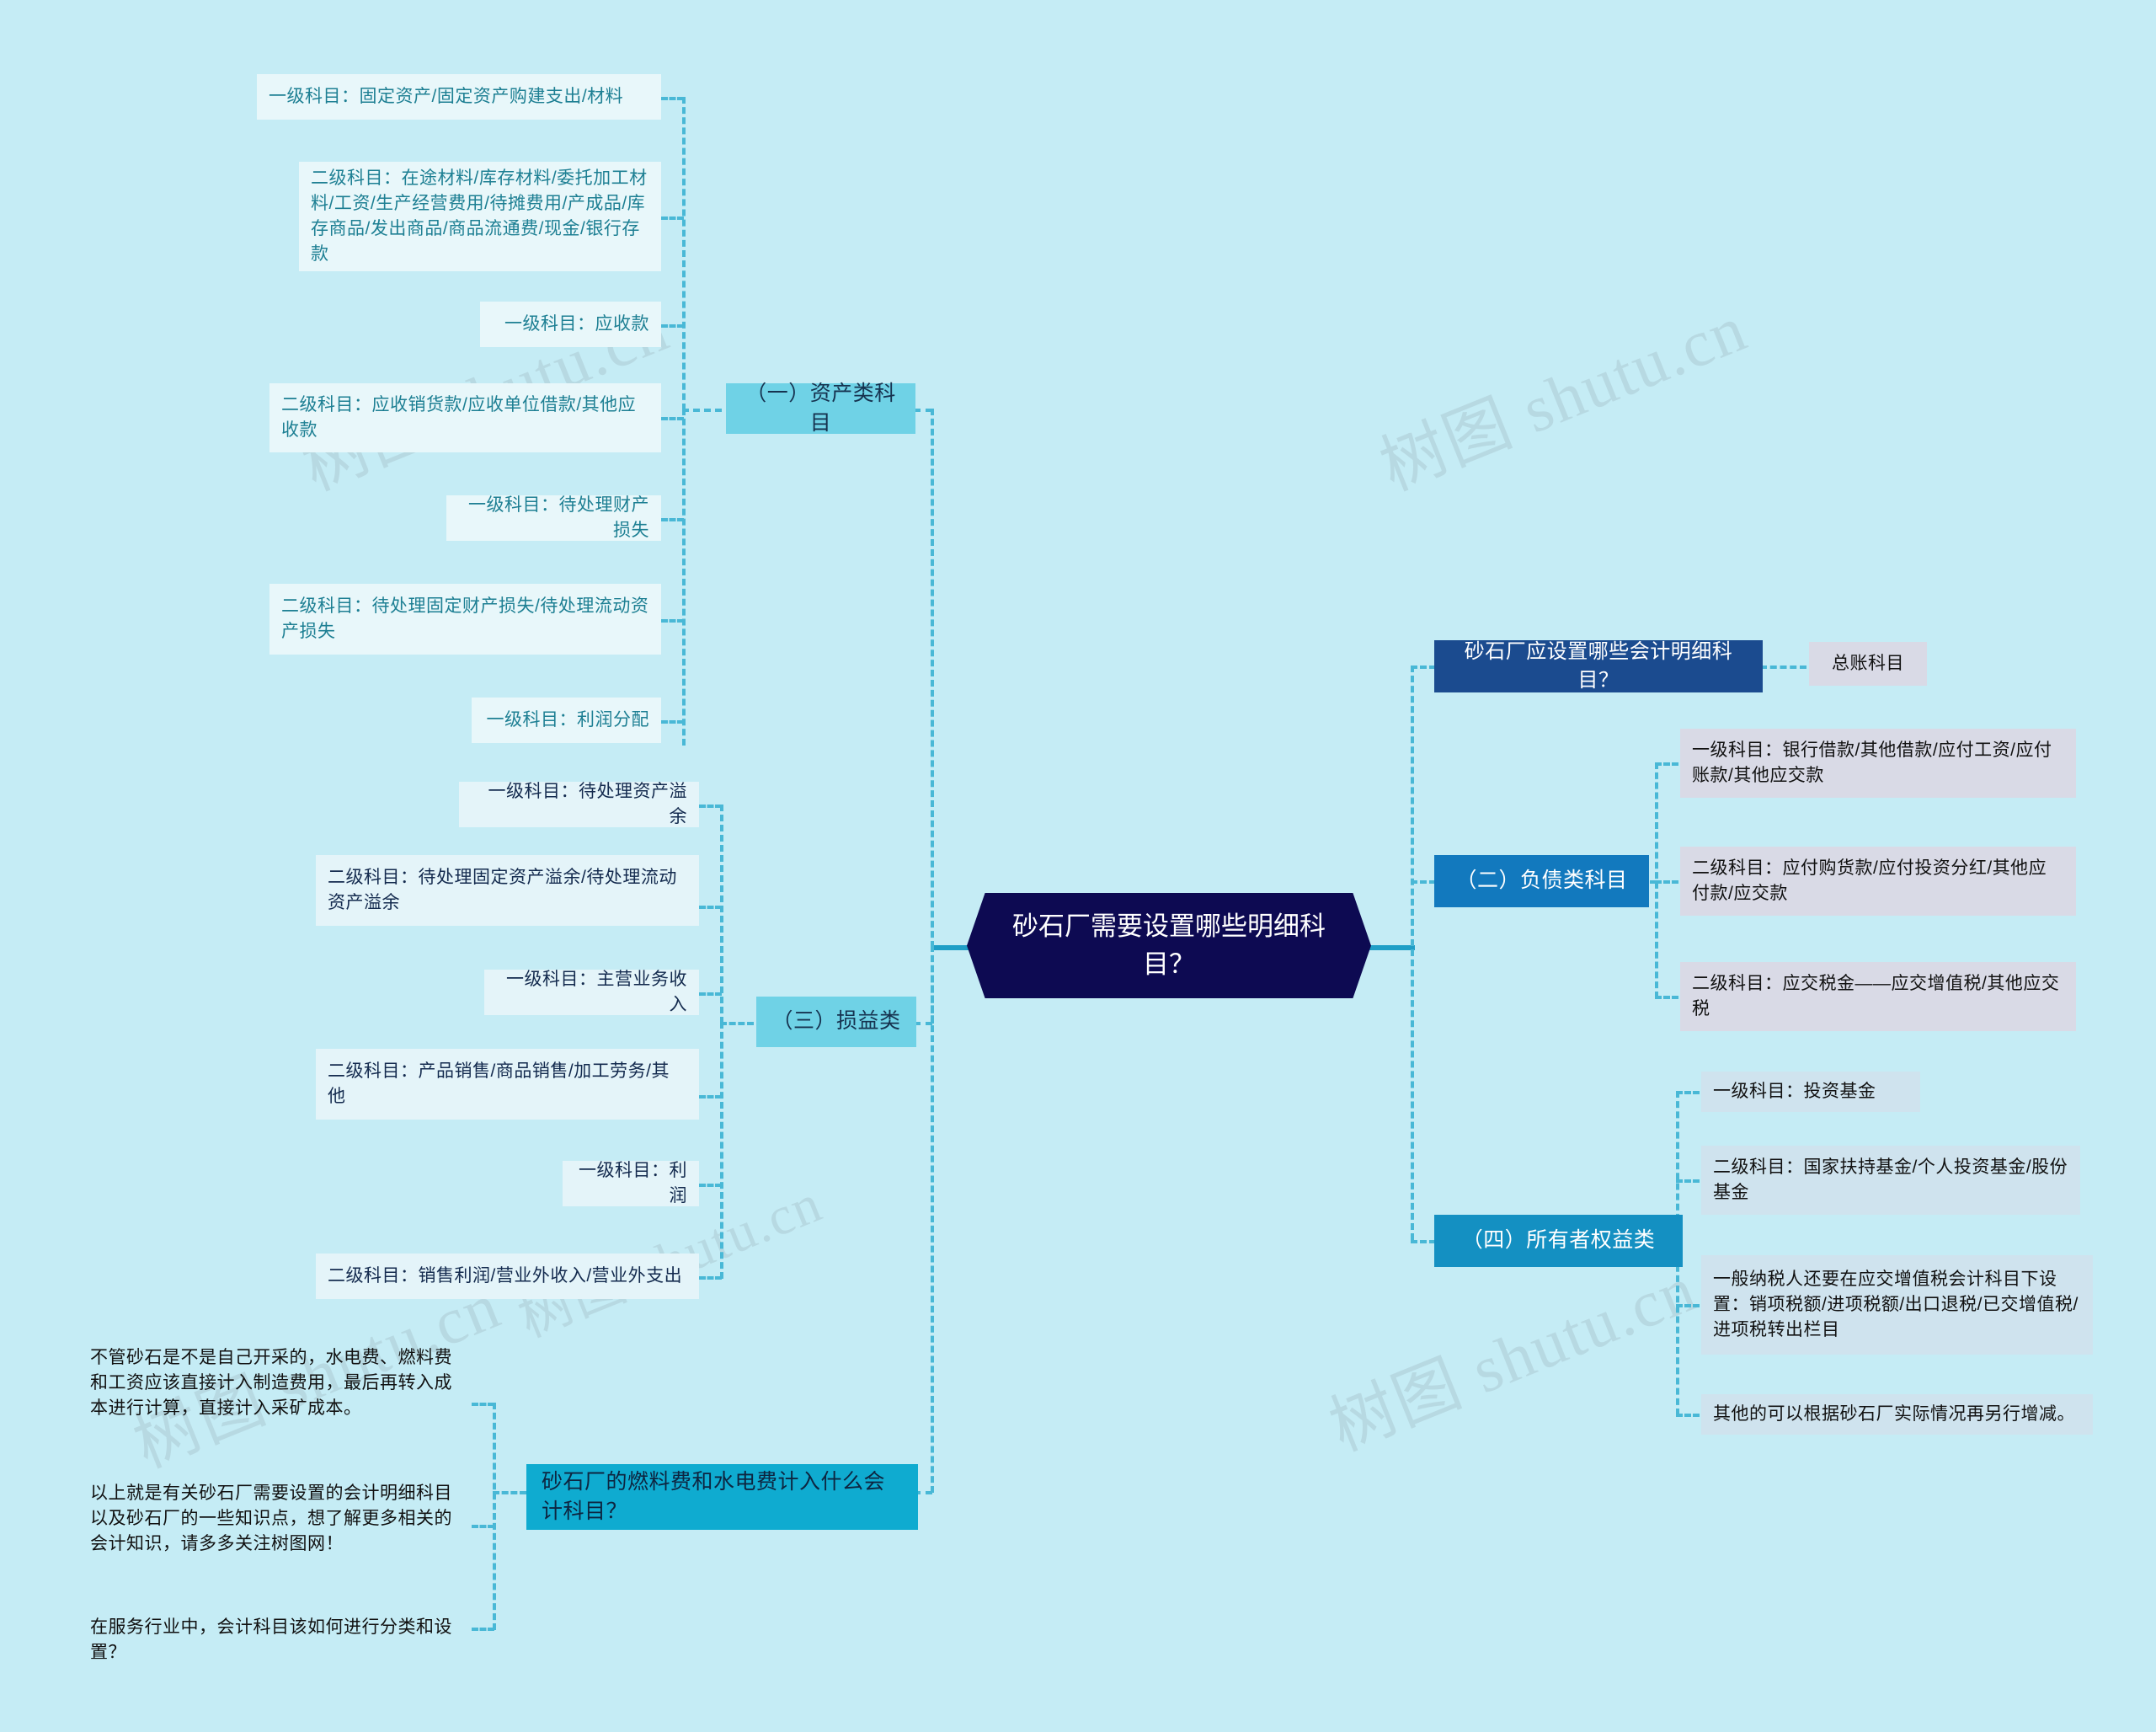 This screenshot has width=2156, height=1732. What do you see at coordinates (923, 410) in the screenshot?
I see `connector-to-assets` at bounding box center [923, 410].